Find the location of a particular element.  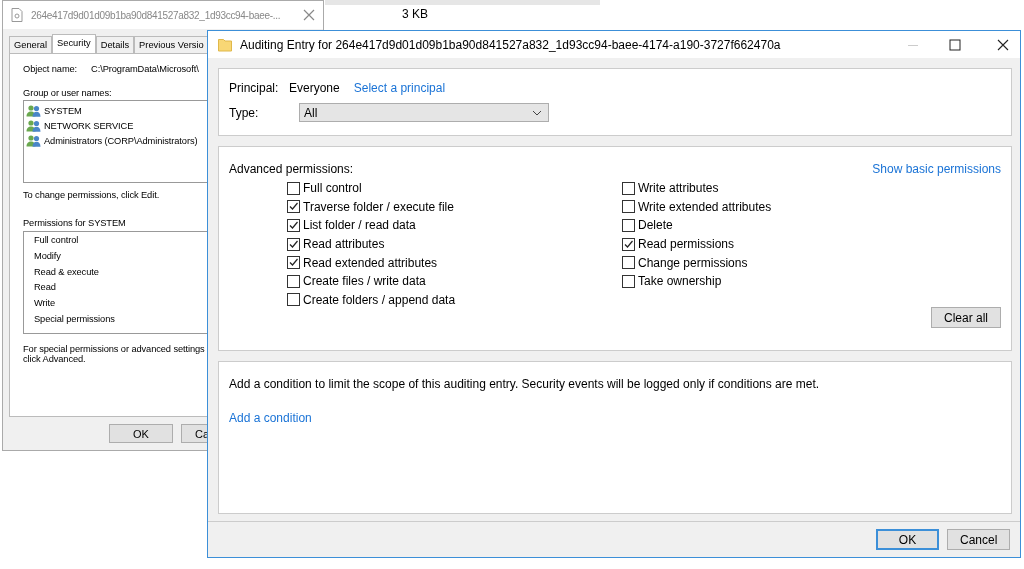

close-icon is located at coordinates (1003, 44).